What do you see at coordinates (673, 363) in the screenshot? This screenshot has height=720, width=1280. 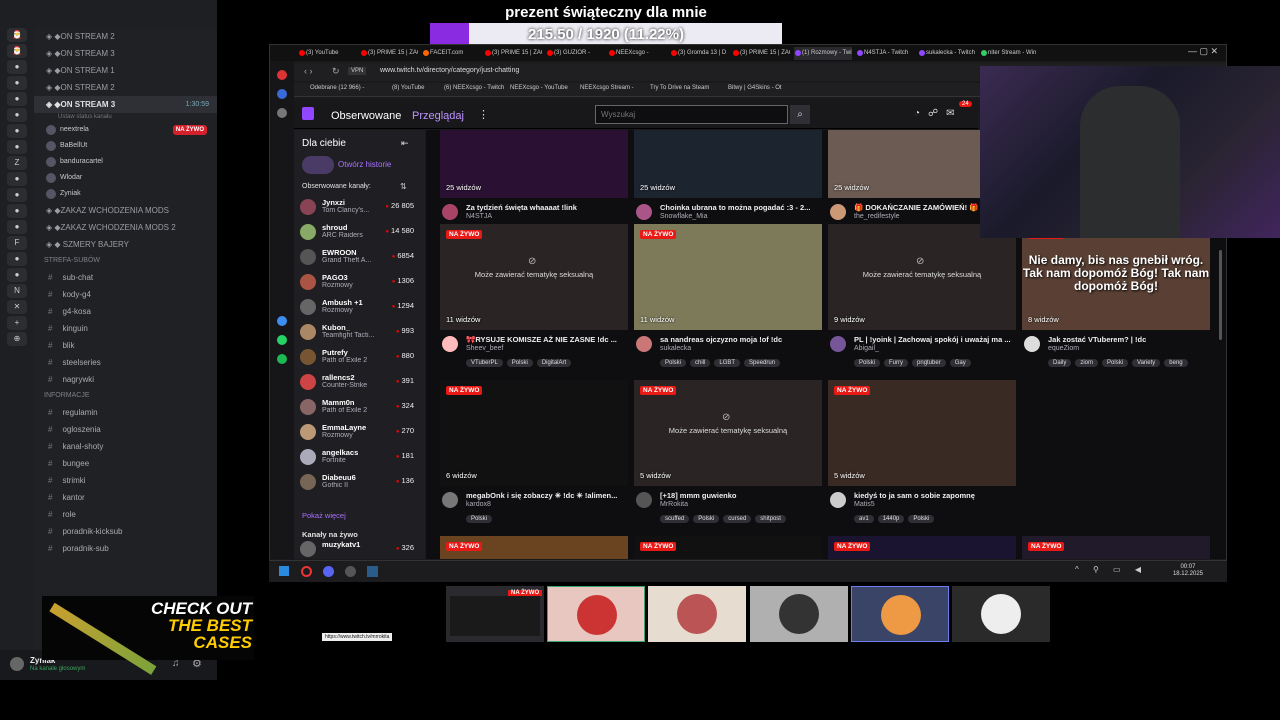 I see `tag: Polski` at bounding box center [673, 363].